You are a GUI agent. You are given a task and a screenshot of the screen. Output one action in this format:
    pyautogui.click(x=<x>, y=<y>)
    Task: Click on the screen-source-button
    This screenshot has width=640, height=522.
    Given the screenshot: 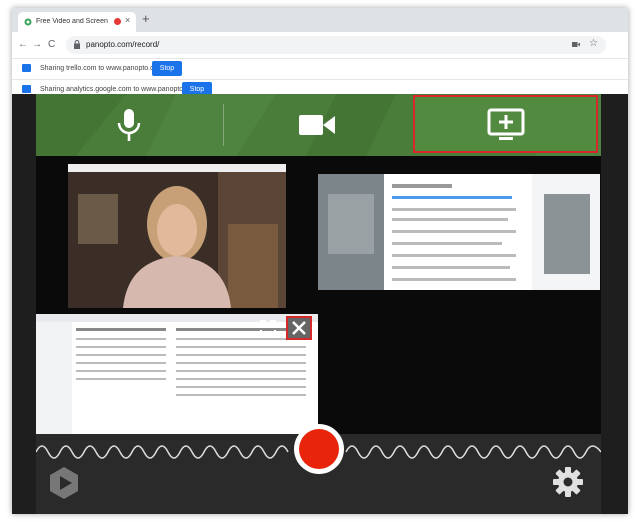 What is the action you would take?
    pyautogui.click(x=505, y=124)
    